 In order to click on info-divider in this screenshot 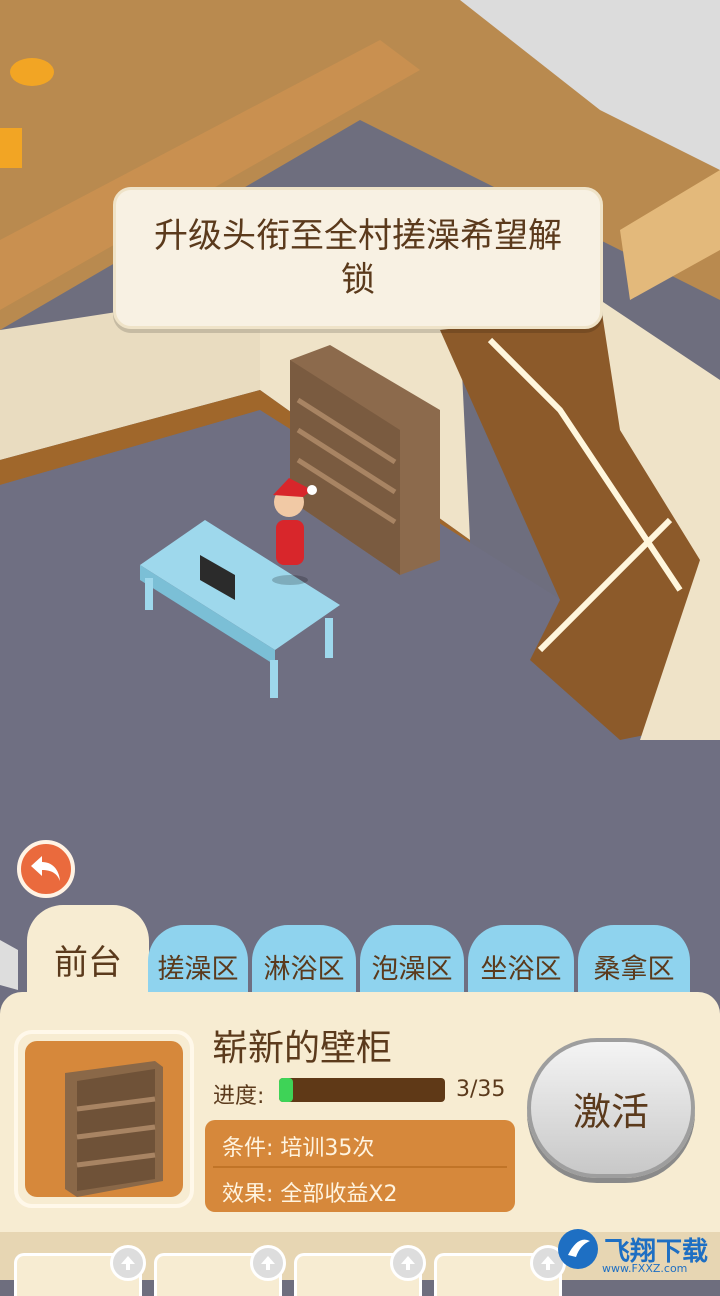, I will do `click(360, 1167)`.